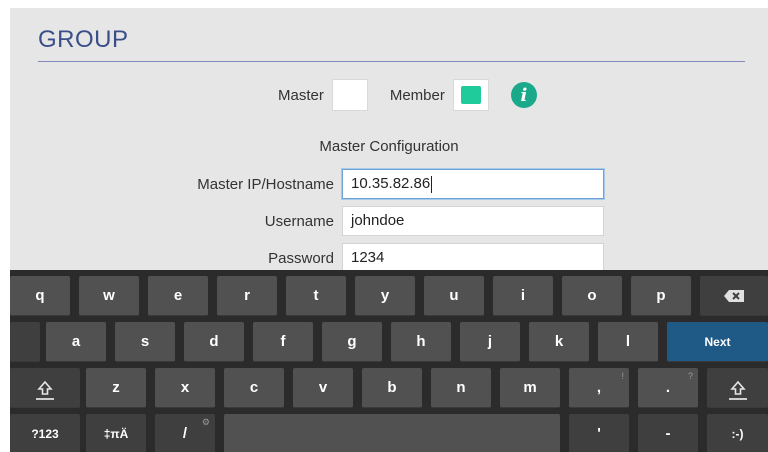 Image resolution: width=768 pixels, height=452 pixels. I want to click on key-z: z, so click(116, 388).